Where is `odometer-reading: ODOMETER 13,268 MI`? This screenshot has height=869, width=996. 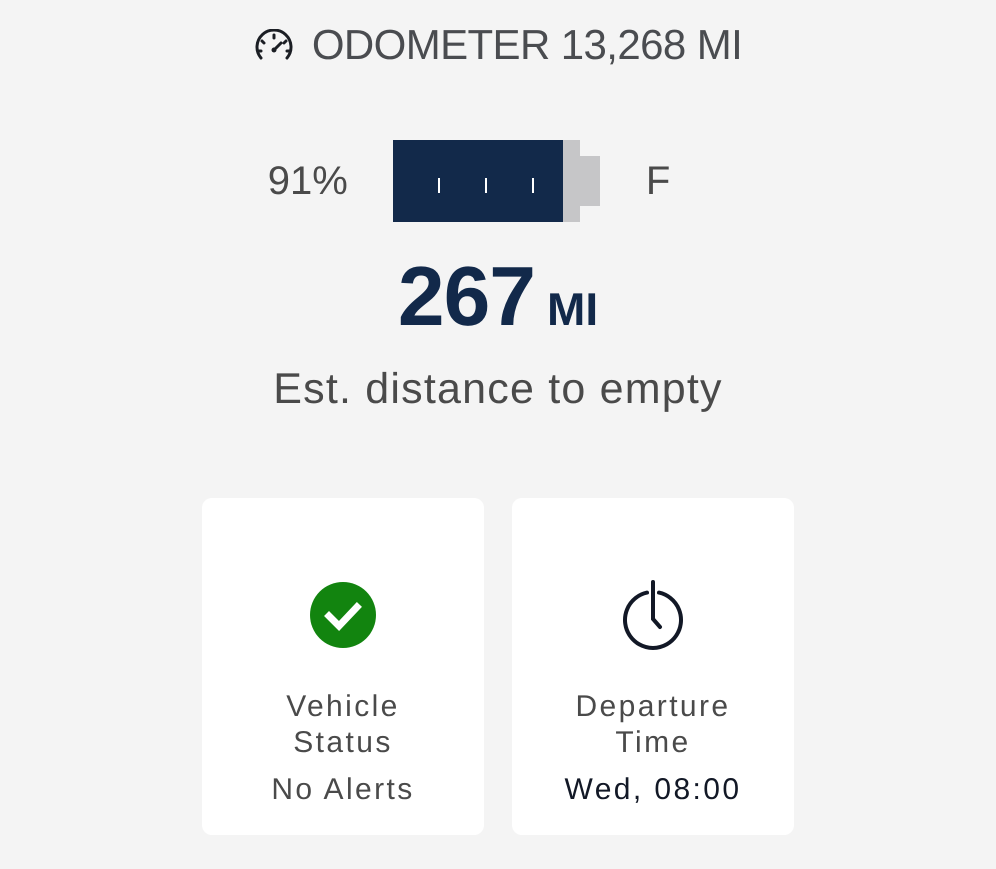 odometer-reading: ODOMETER 13,268 MI is located at coordinates (527, 45).